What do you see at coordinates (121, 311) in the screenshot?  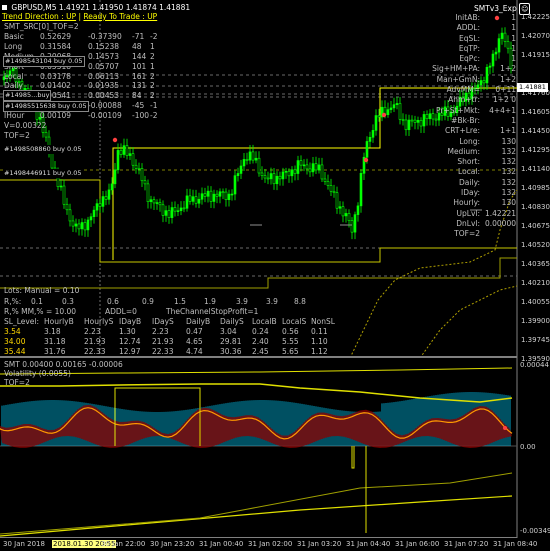 I see `addl: ADDL=0` at bounding box center [121, 311].